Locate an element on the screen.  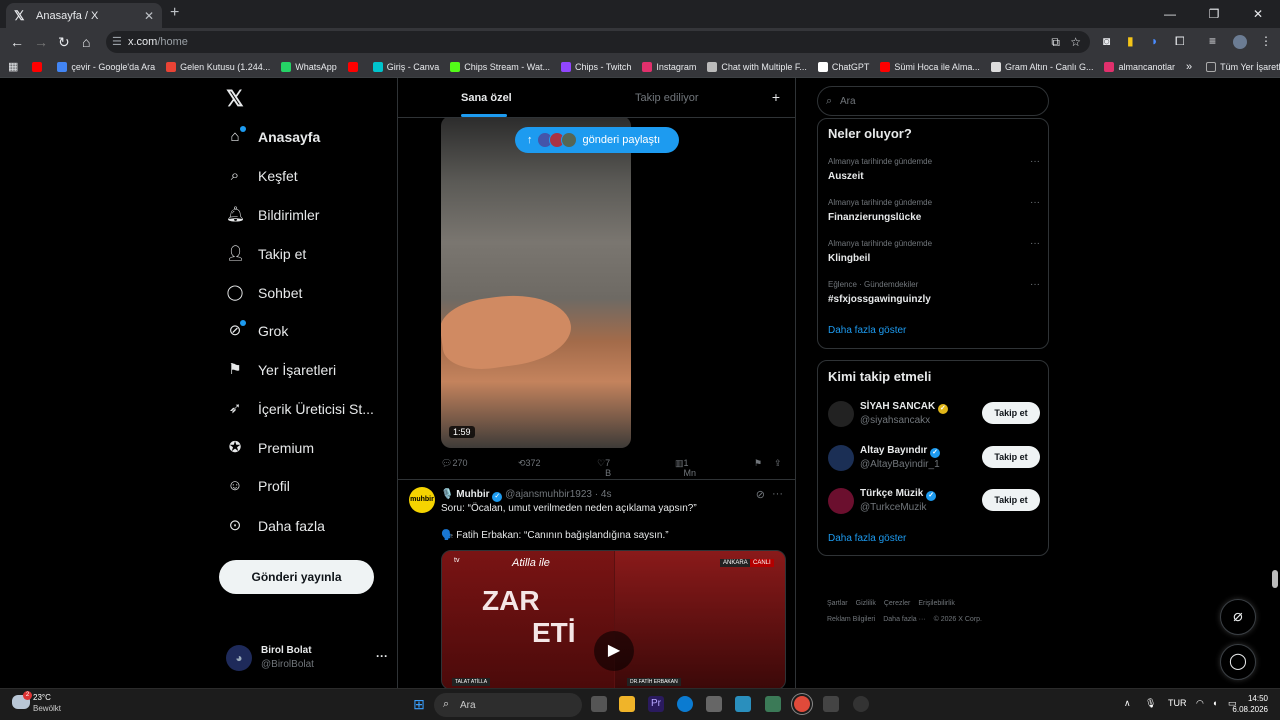
back-icon: ← is located at coordinates (17, 42).